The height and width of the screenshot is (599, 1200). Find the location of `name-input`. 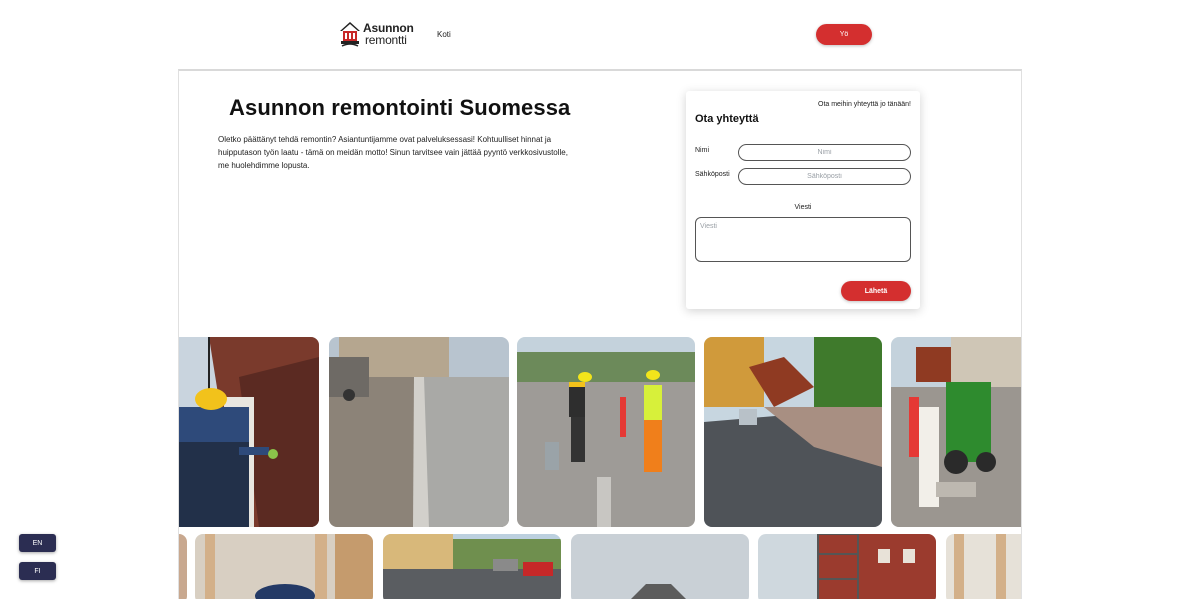

name-input is located at coordinates (824, 152).